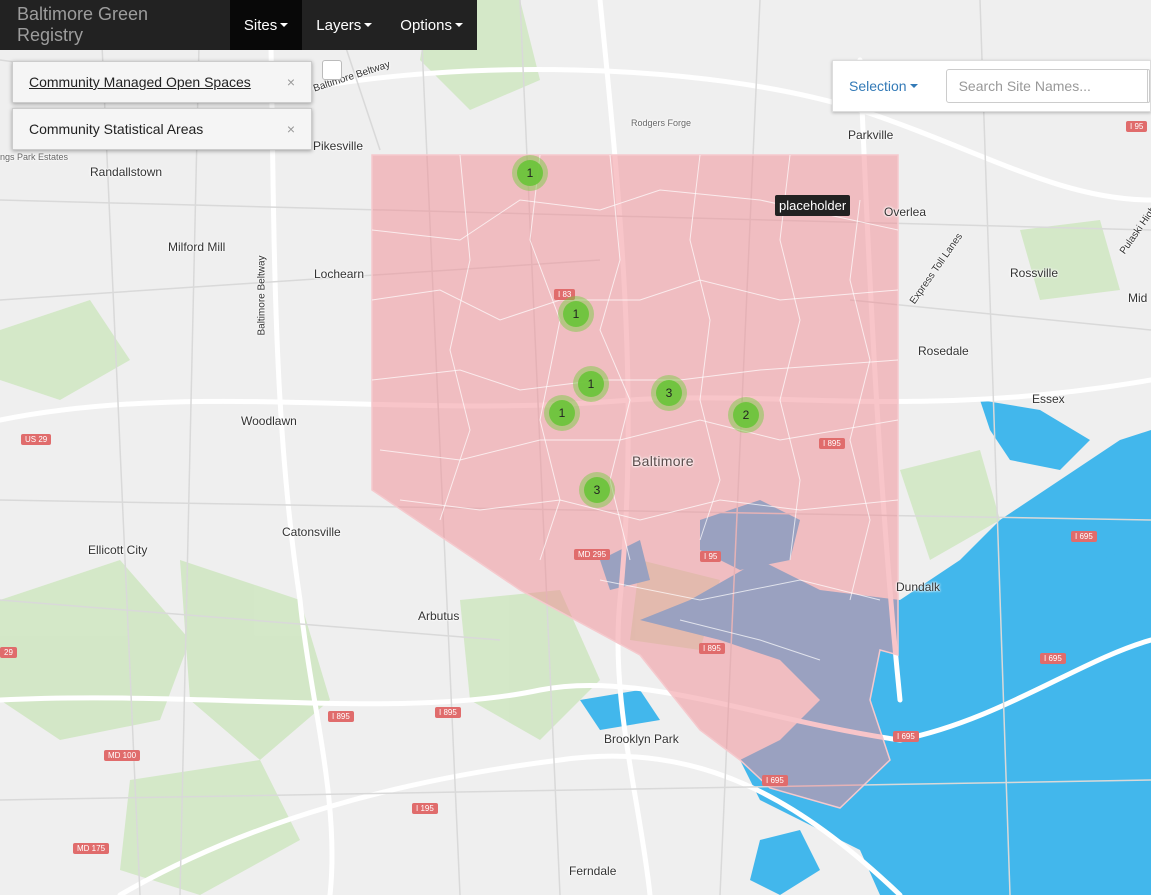  What do you see at coordinates (260, 25) in the screenshot?
I see `nav-sites-label: Sites` at bounding box center [260, 25].